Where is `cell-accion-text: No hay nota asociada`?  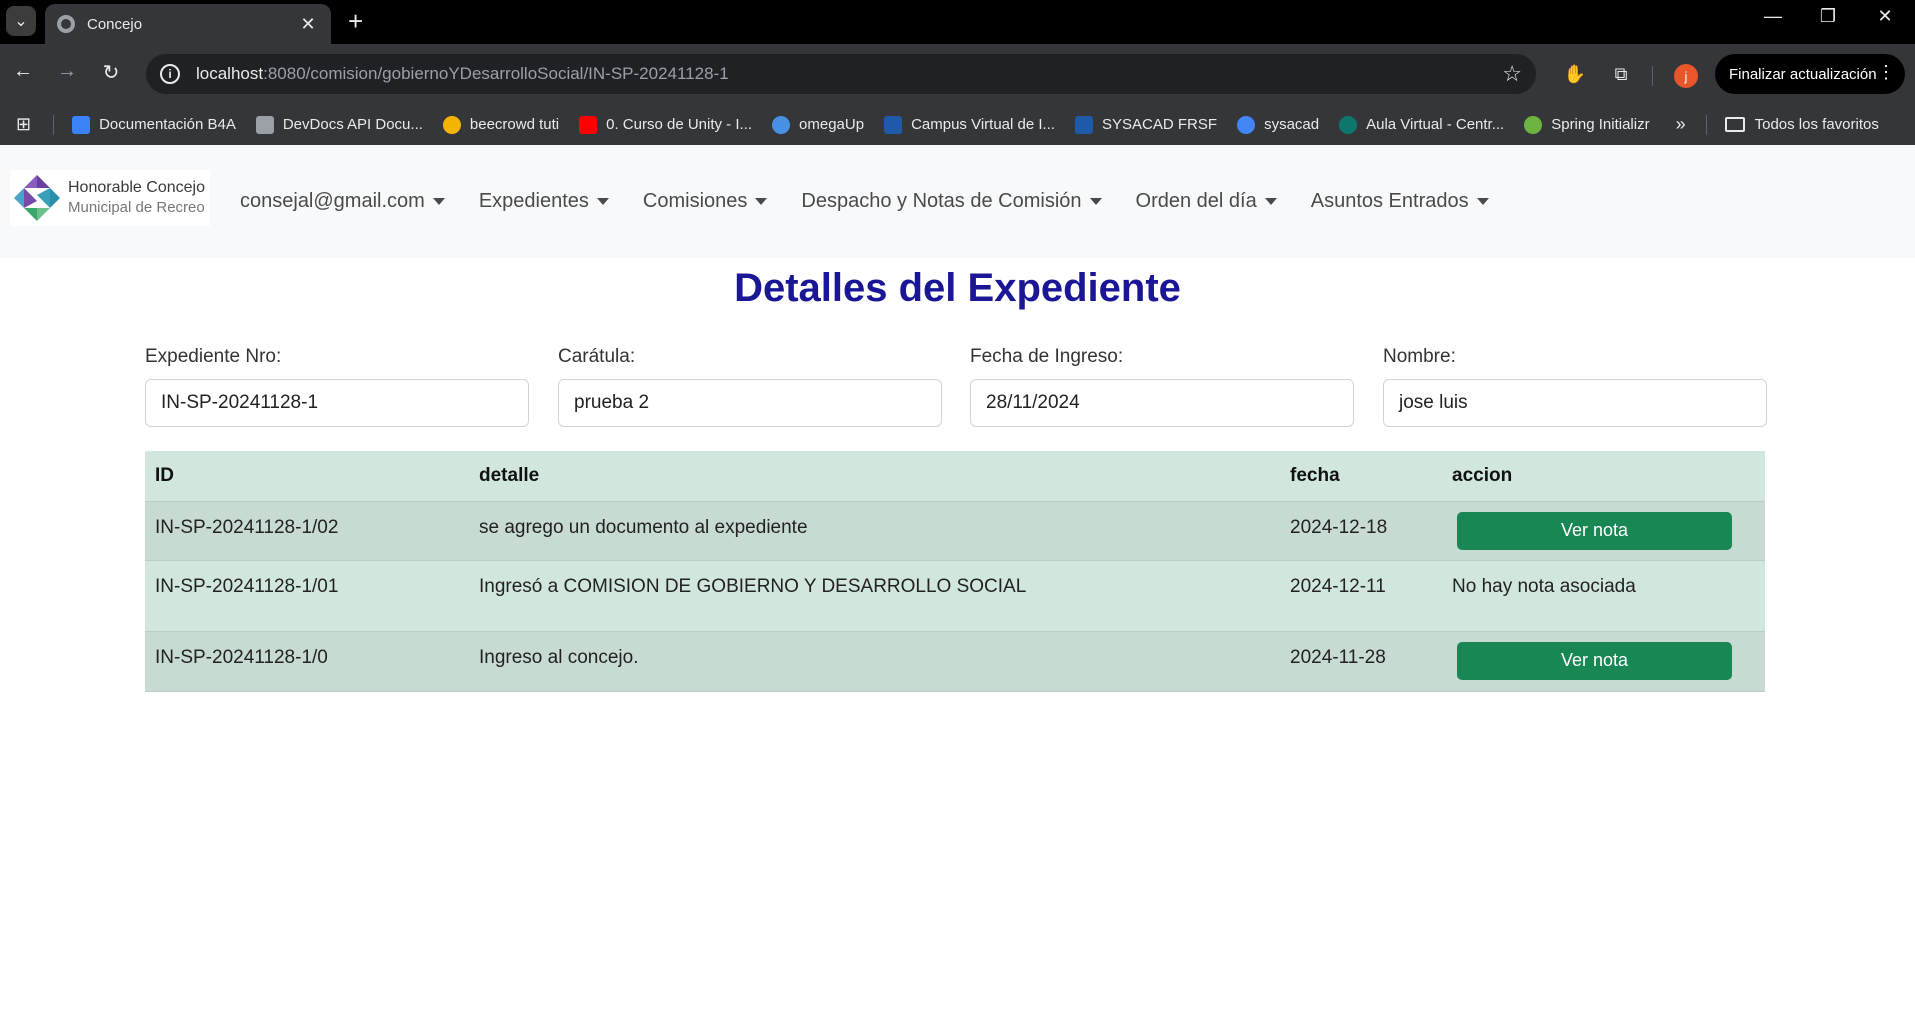
cell-accion-text: No hay nota asociada is located at coordinates (1603, 596).